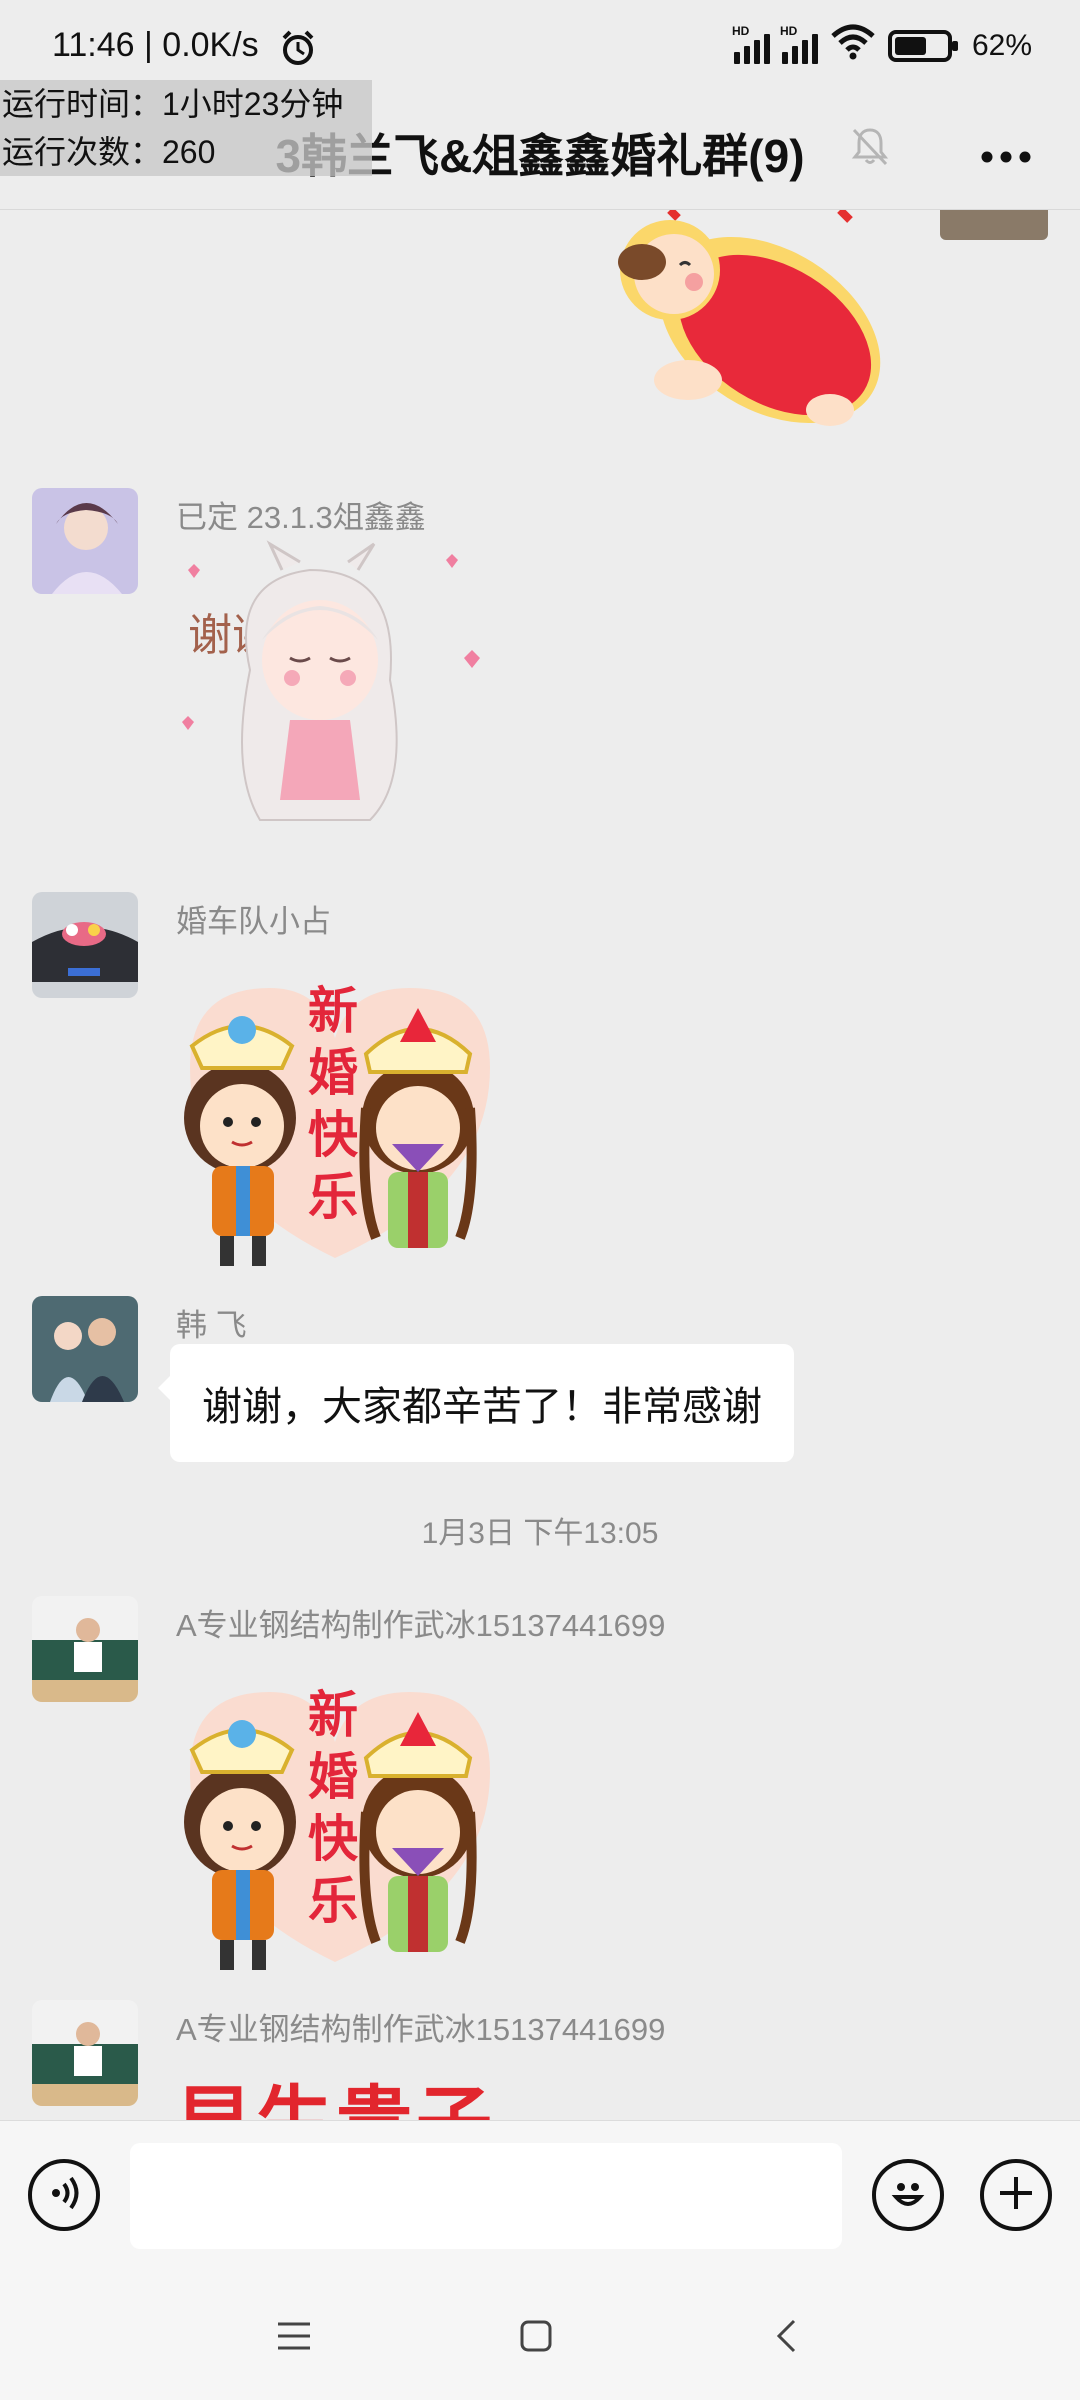  I want to click on mute-bell-icon, so click(870, 146).